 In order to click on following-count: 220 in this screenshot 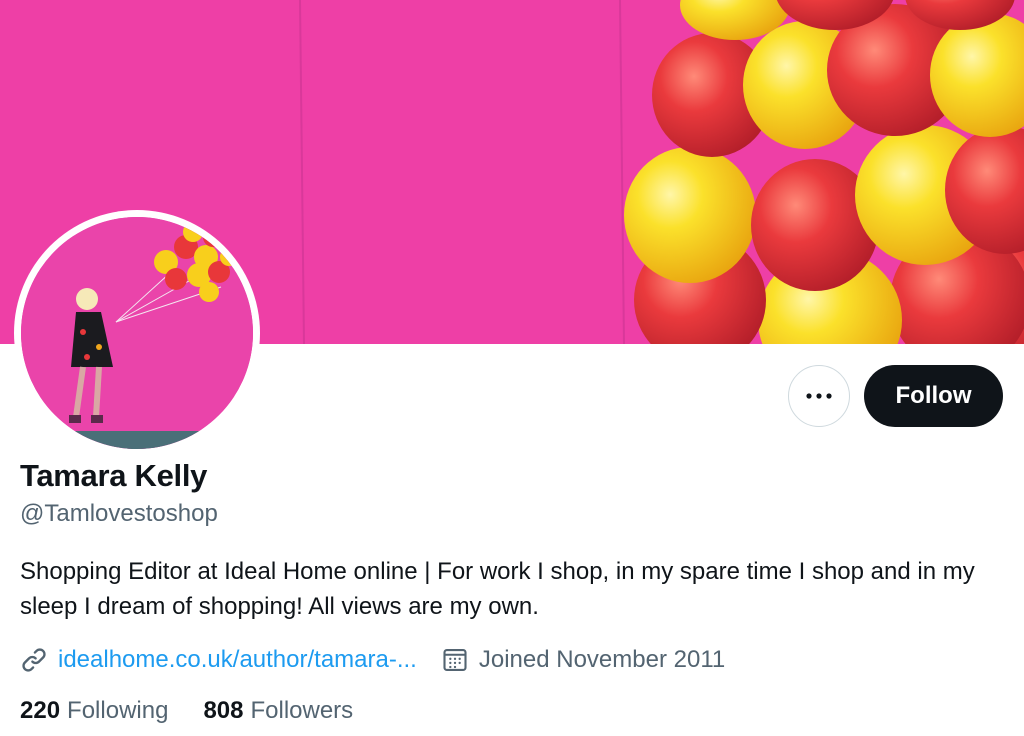, I will do `click(40, 710)`.